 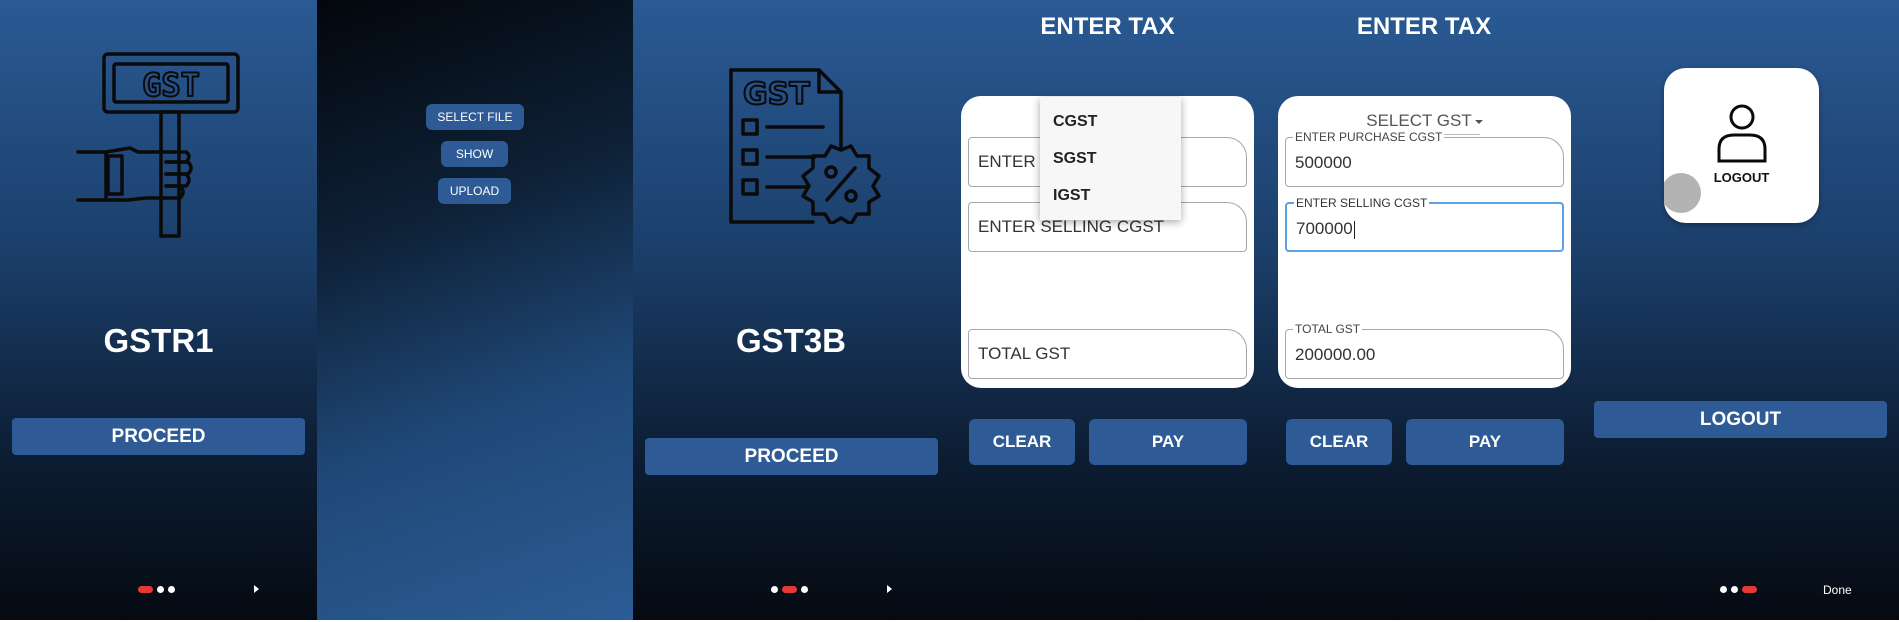 What do you see at coordinates (791, 340) in the screenshot?
I see `page-title: GST3B` at bounding box center [791, 340].